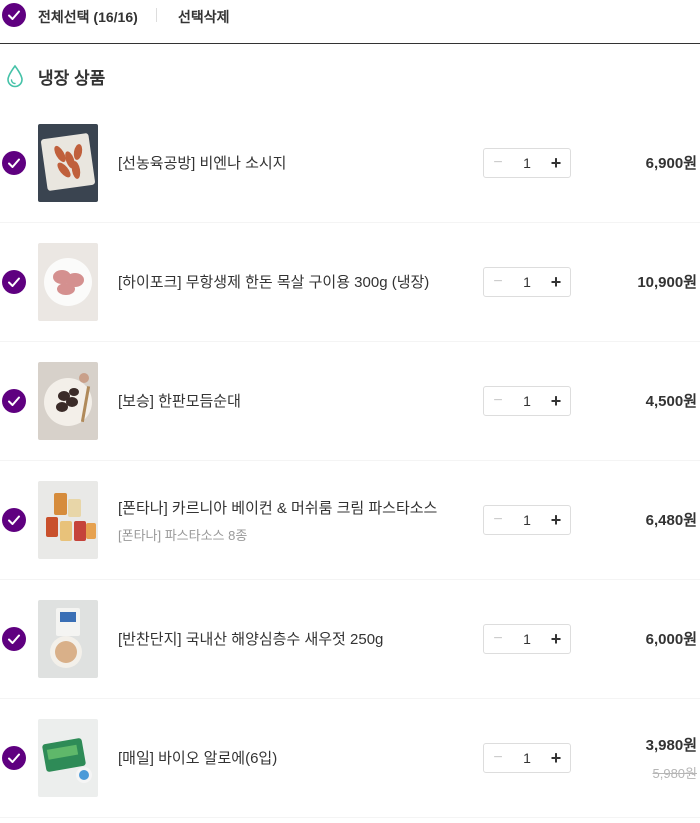 Image resolution: width=700 pixels, height=823 pixels. What do you see at coordinates (277, 507) in the screenshot?
I see `product-name: [폰타나] 카르니아 베이컨 & 머쉬룸 크림 파스타소스` at bounding box center [277, 507].